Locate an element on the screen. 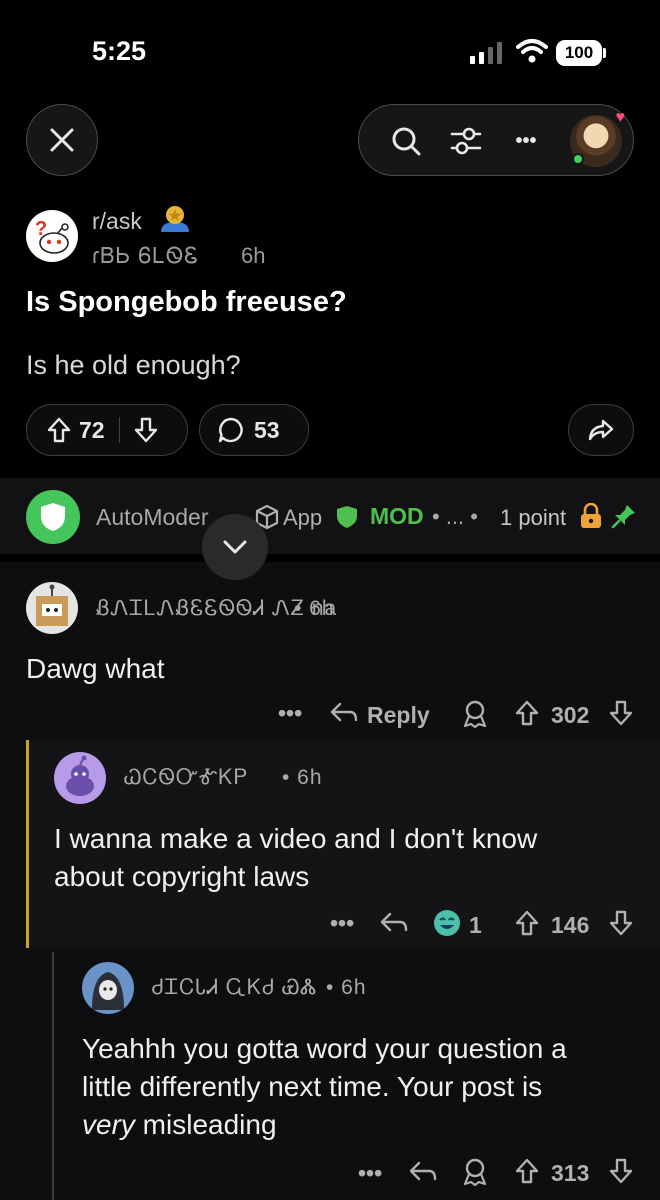  comment-text-line: very misleading is located at coordinates (179, 1125).